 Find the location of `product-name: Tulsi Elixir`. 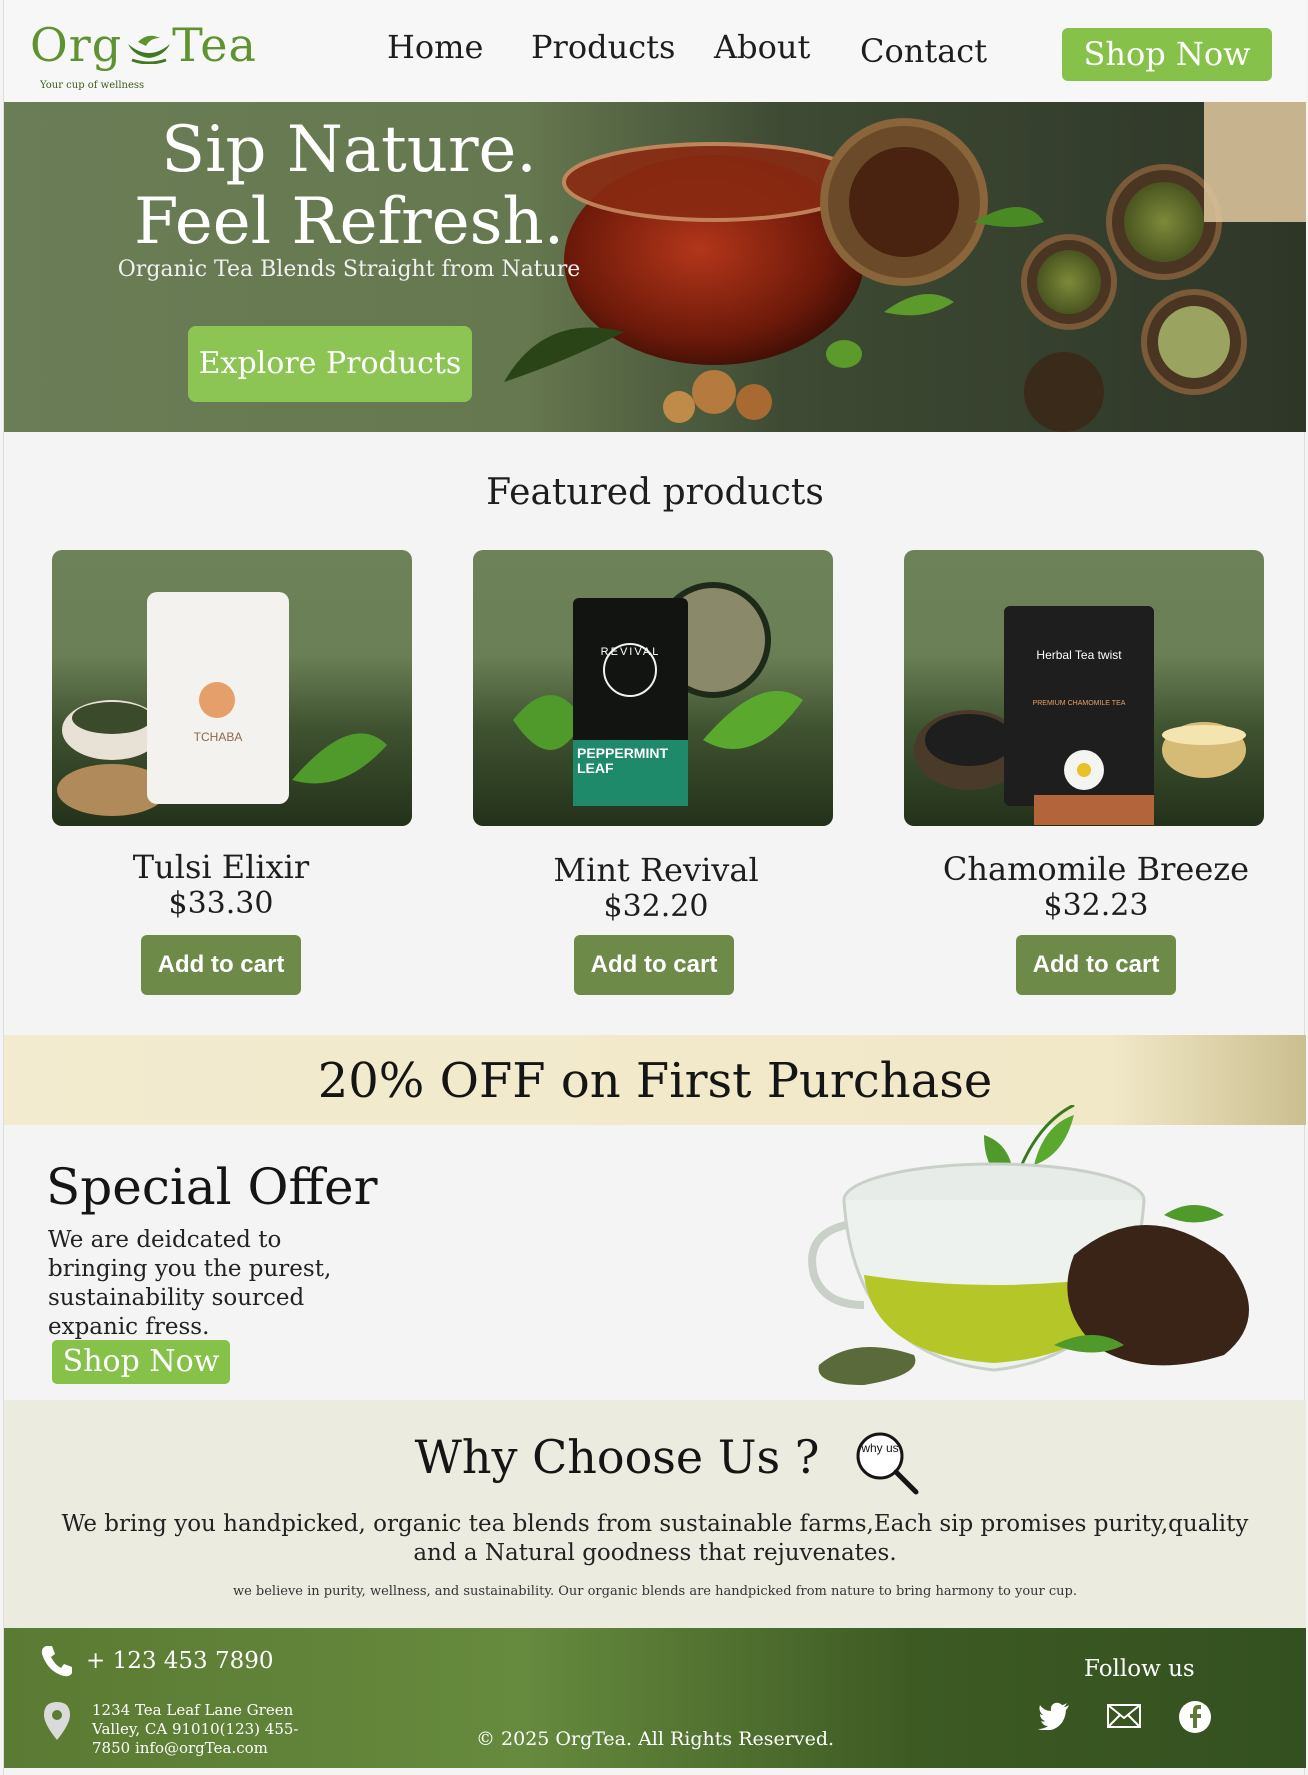

product-name: Tulsi Elixir is located at coordinates (221, 867).